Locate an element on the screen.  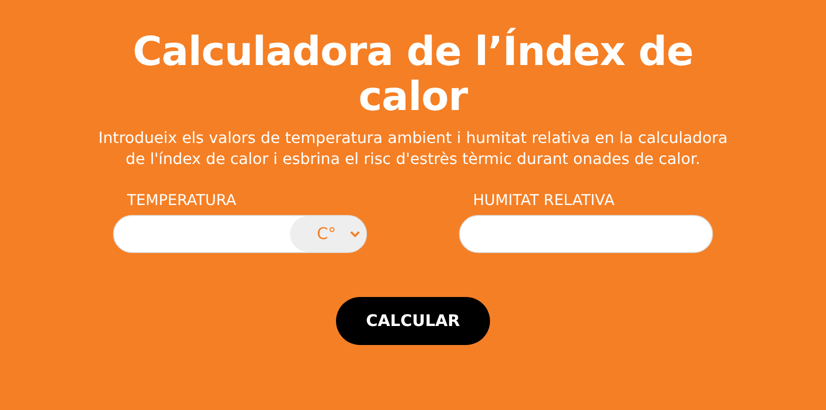
field-label: HUMITAT RELATIVA is located at coordinates (544, 200).